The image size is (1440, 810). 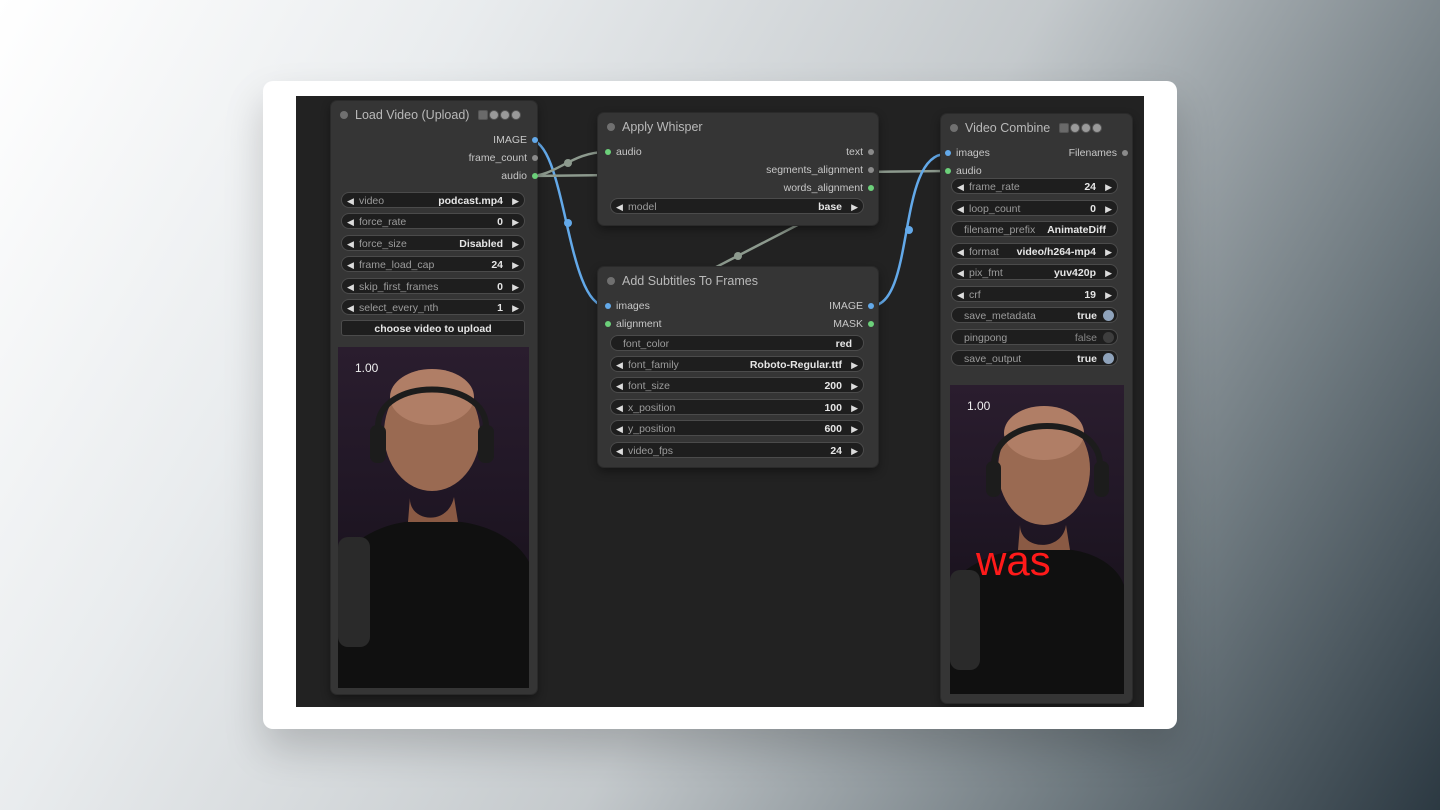 What do you see at coordinates (738, 127) in the screenshot?
I see `node-title-bar: Apply Whisper` at bounding box center [738, 127].